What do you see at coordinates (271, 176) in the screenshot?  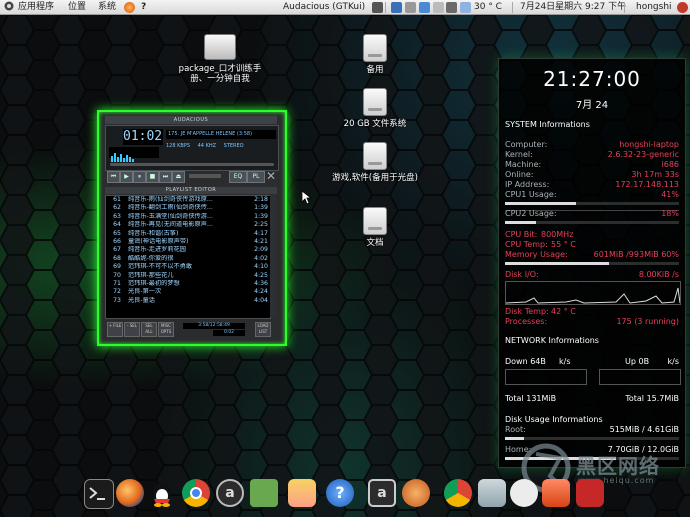 I see `close-icon: ✕` at bounding box center [271, 176].